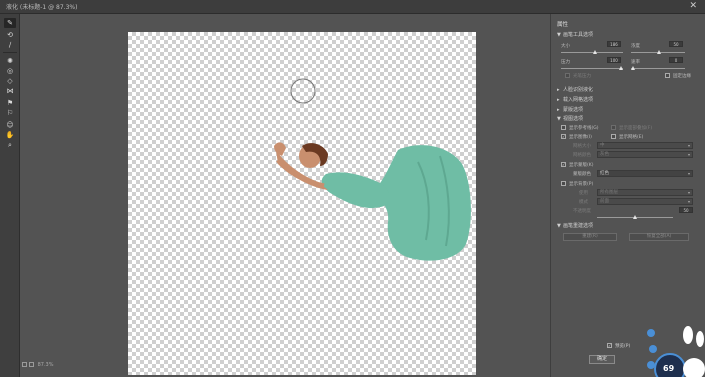 This screenshot has height=377, width=705. What do you see at coordinates (10, 81) in the screenshot?
I see `bloat-tool-icon: ◇` at bounding box center [10, 81].